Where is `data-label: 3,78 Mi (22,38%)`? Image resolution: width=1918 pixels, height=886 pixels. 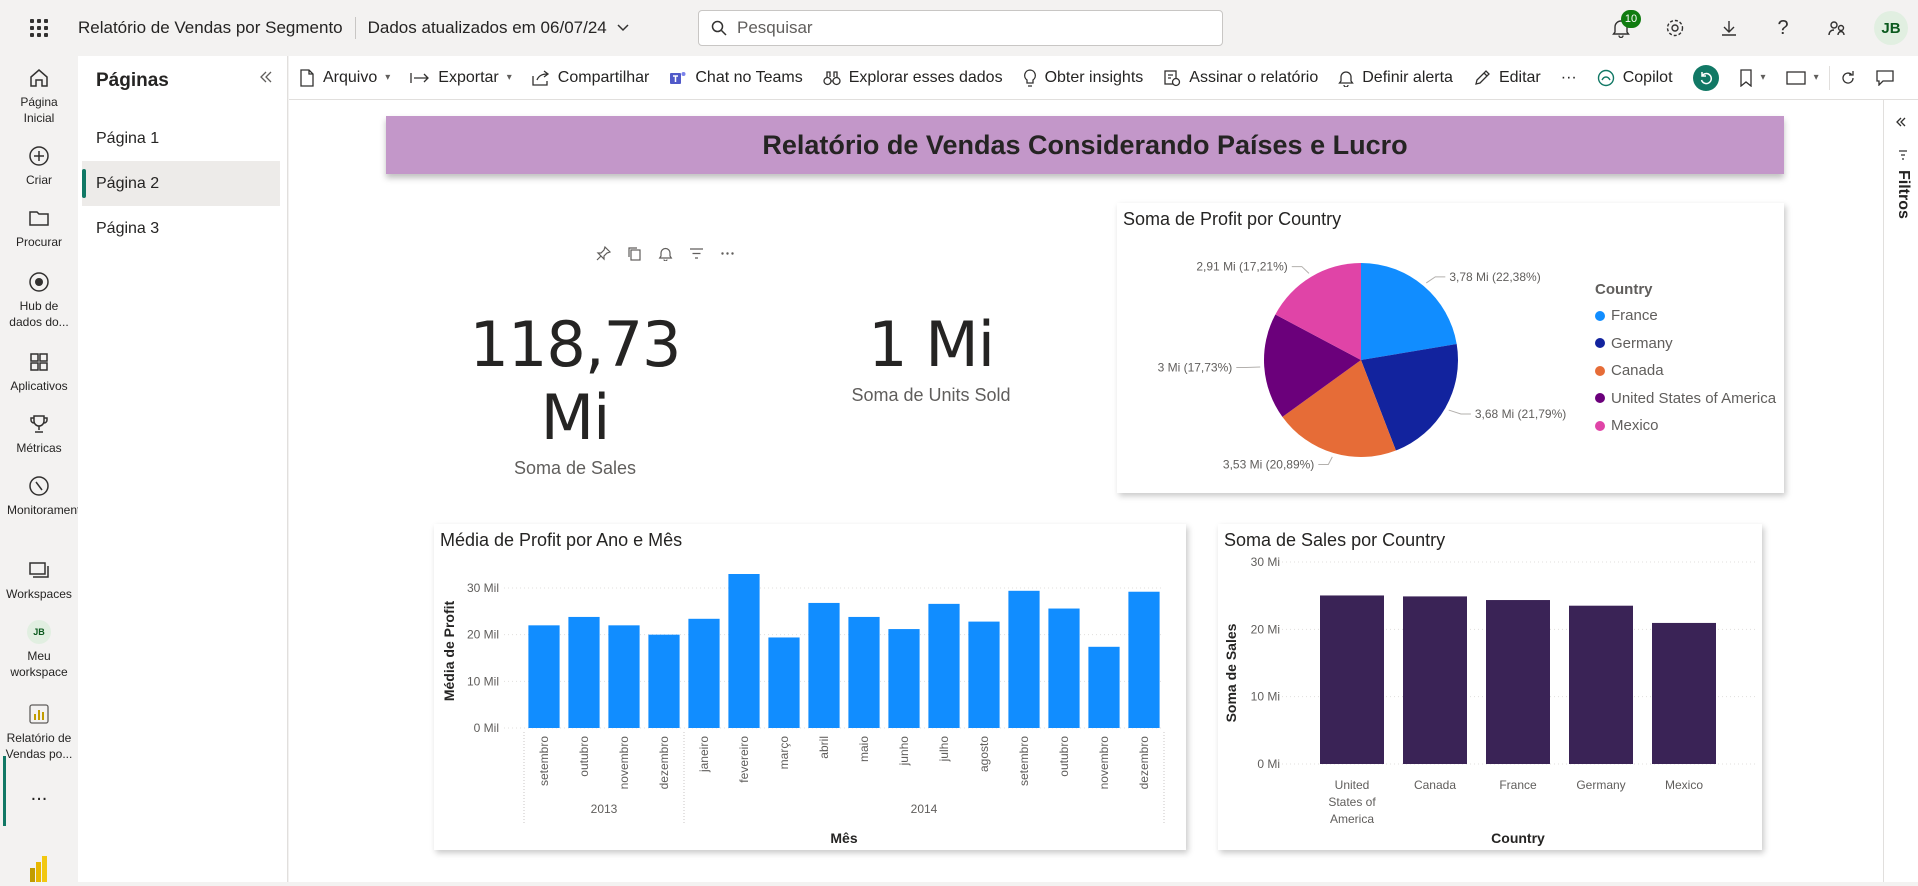
data-label: 3,78 Mi (22,38%) is located at coordinates (1494, 277).